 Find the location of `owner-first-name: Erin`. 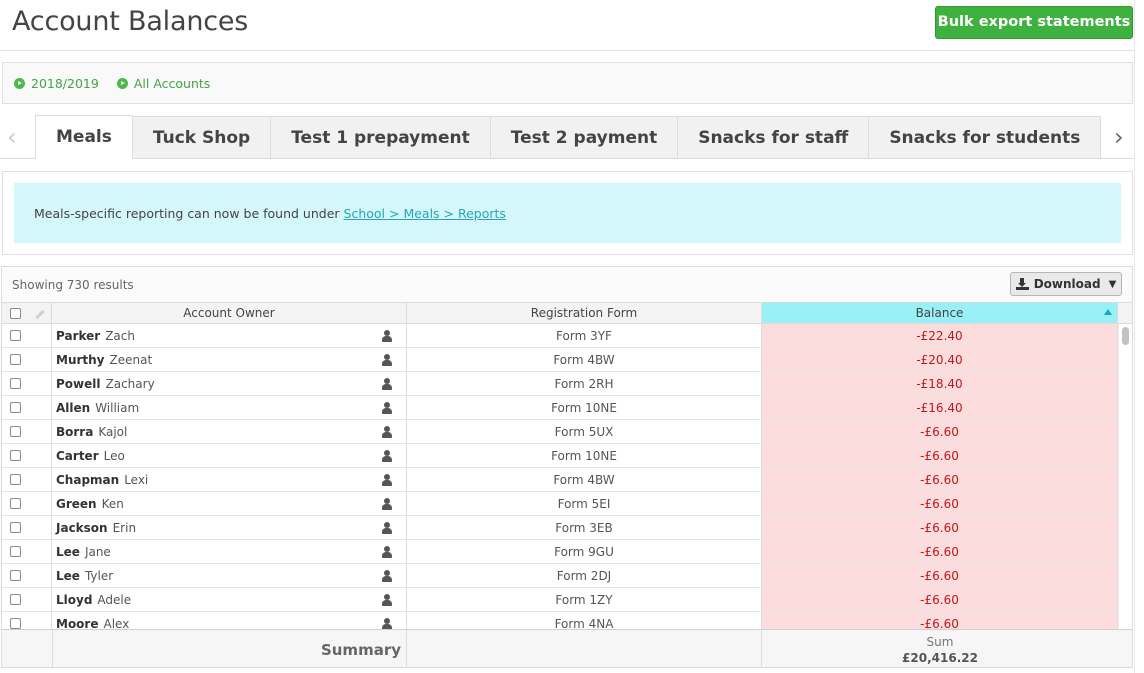

owner-first-name: Erin is located at coordinates (124, 527).